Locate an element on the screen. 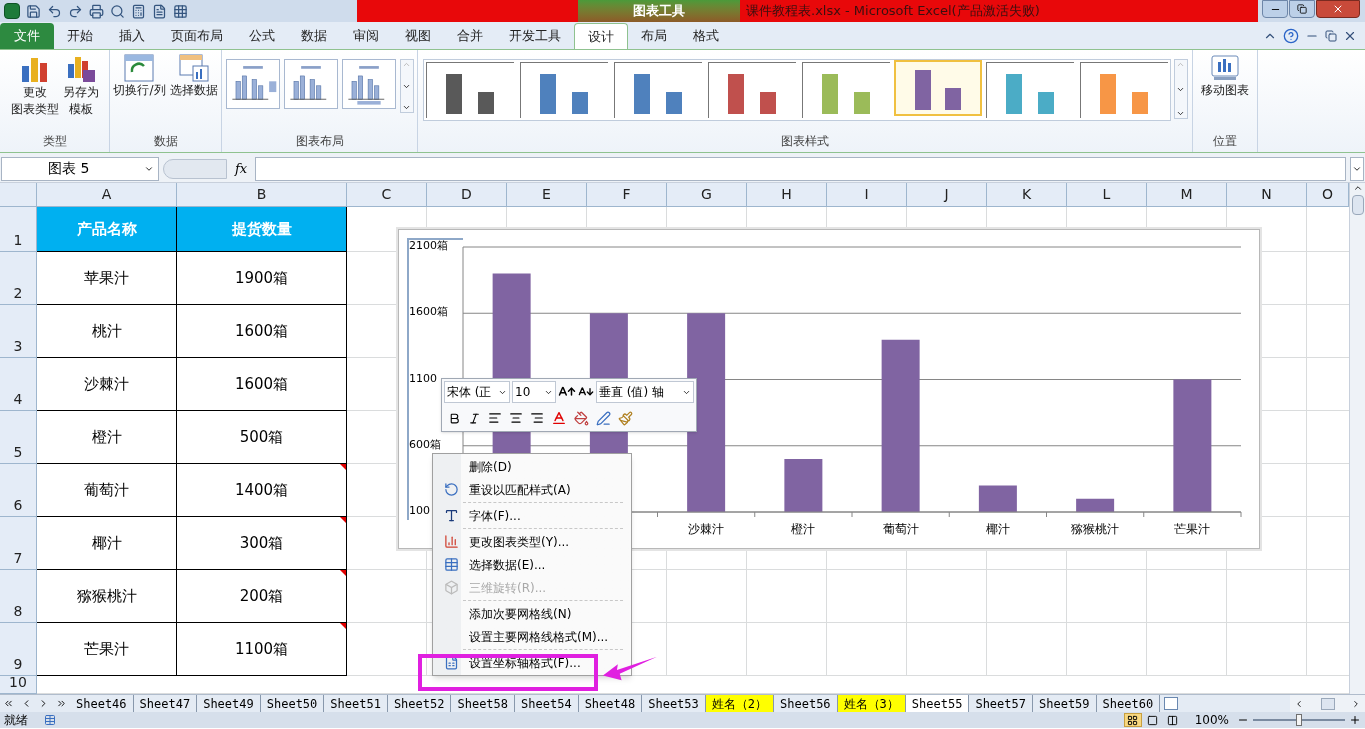  header-cell: 提货数量 is located at coordinates (262, 229).